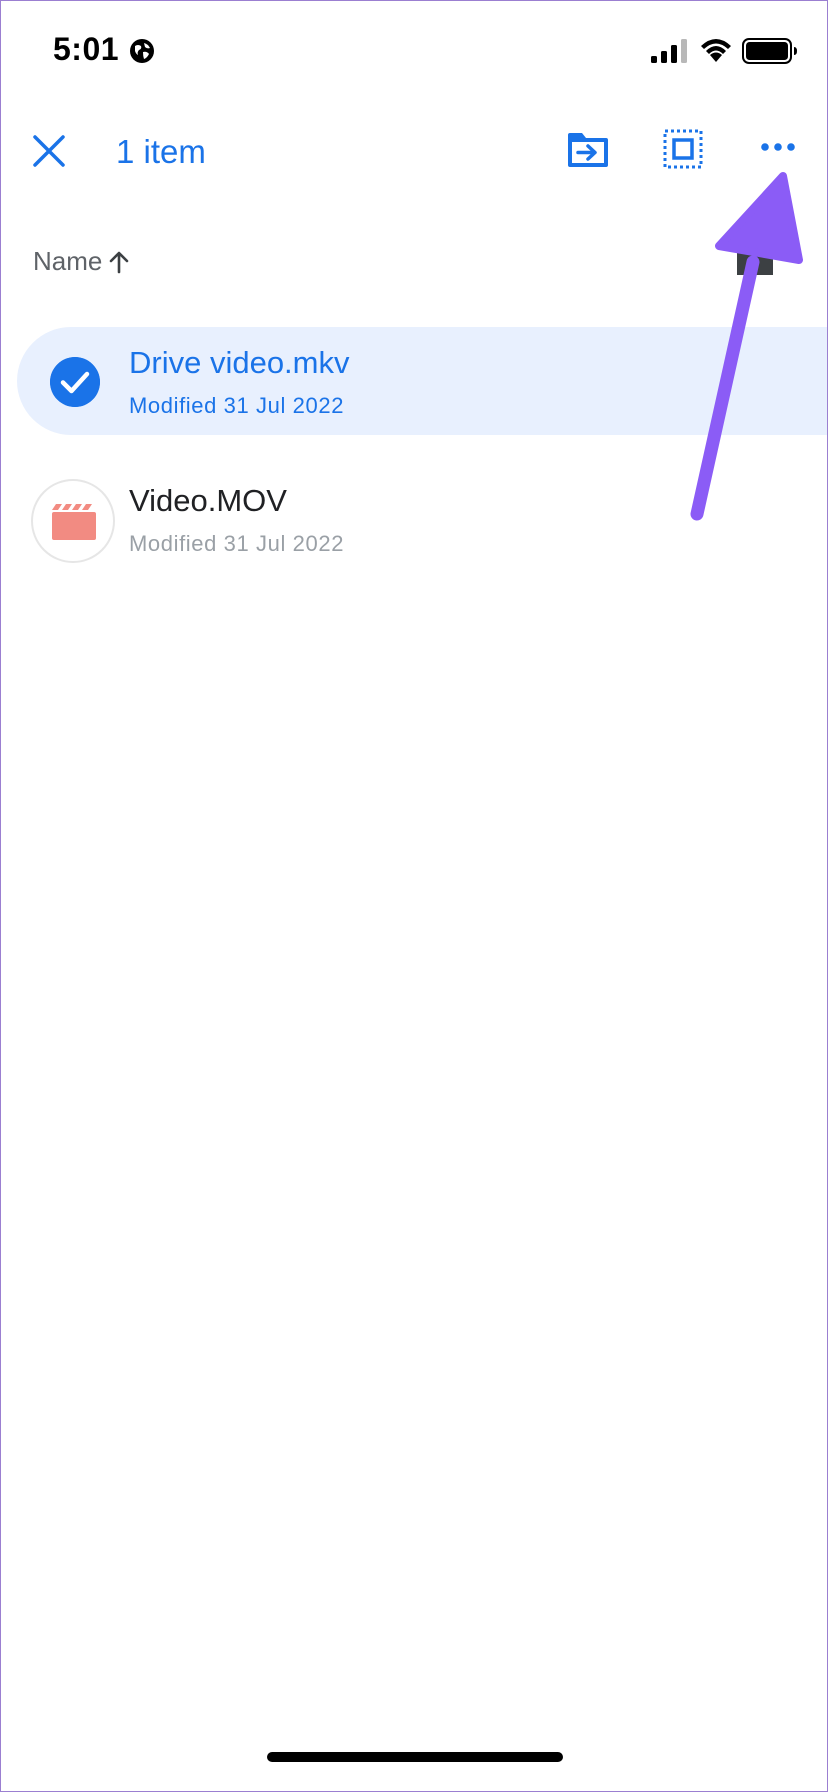 The height and width of the screenshot is (1792, 828). I want to click on selection-toolbar: 1 item, so click(414, 151).